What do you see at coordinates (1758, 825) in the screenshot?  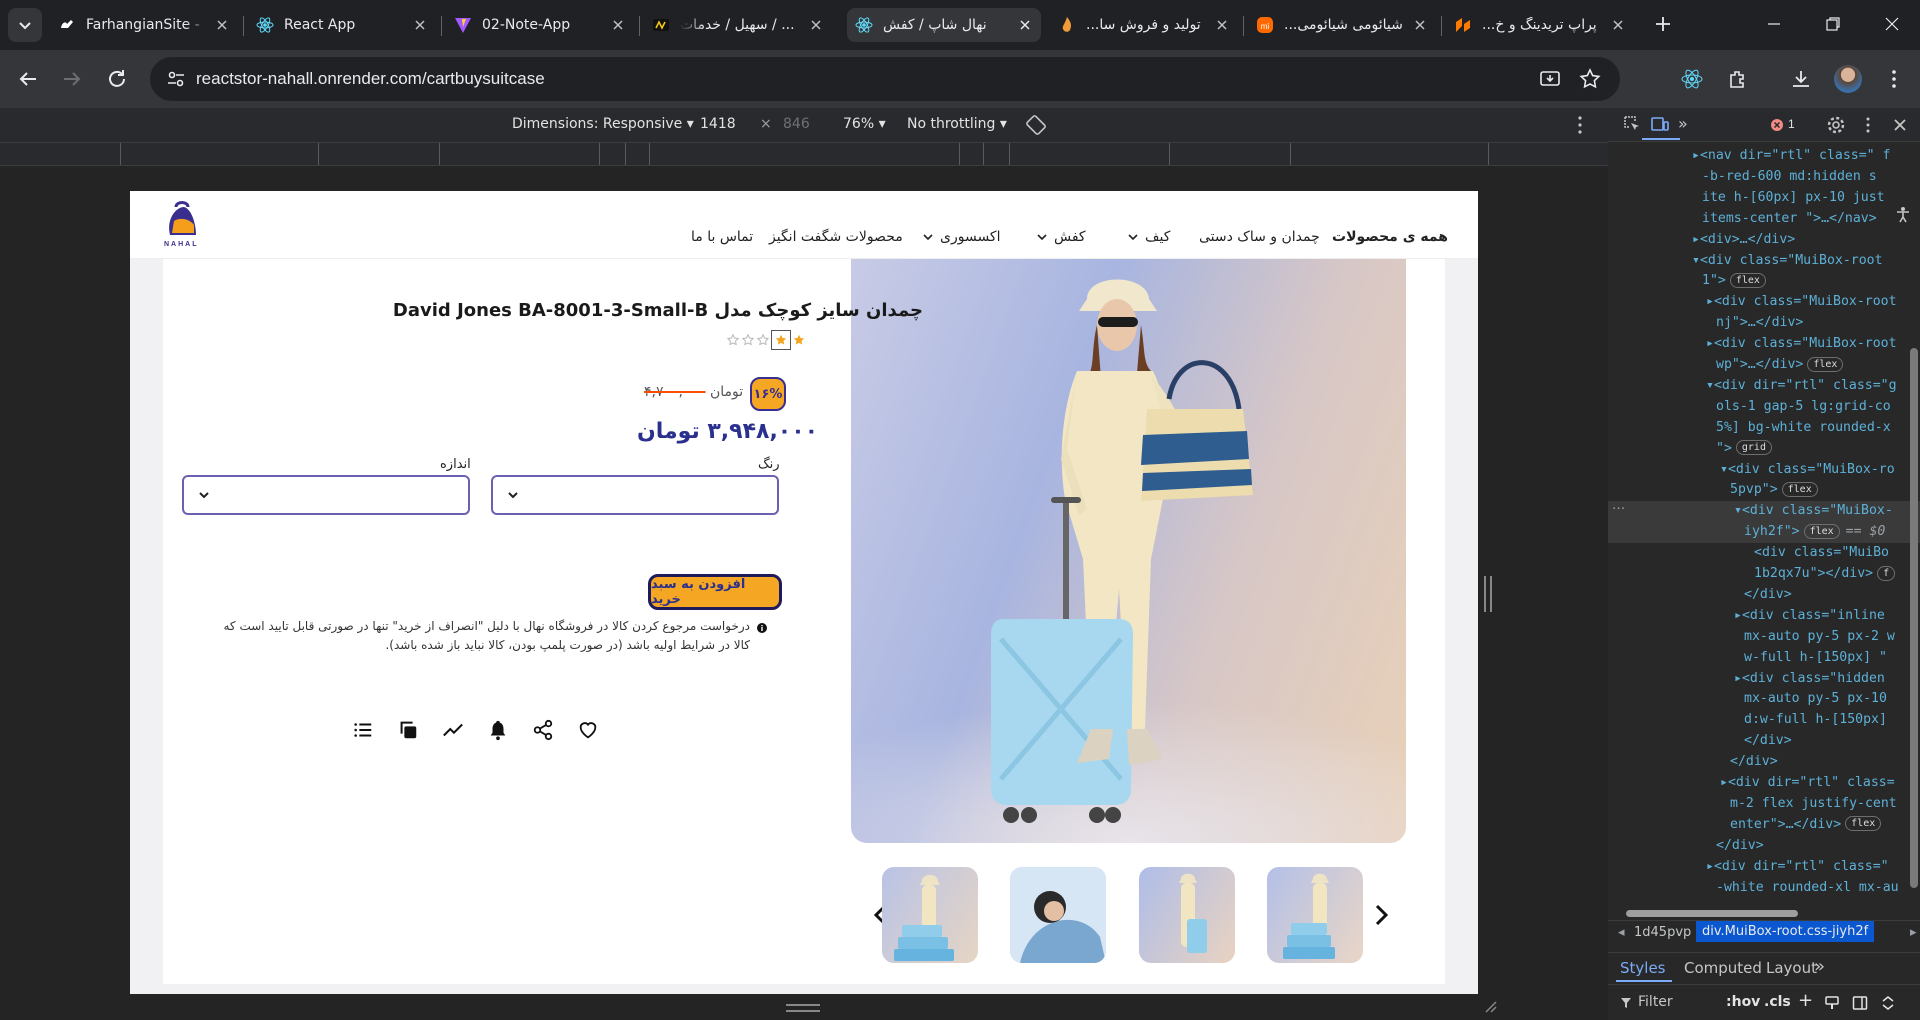 I see `dom-node-line: enter">…</div> flex` at bounding box center [1758, 825].